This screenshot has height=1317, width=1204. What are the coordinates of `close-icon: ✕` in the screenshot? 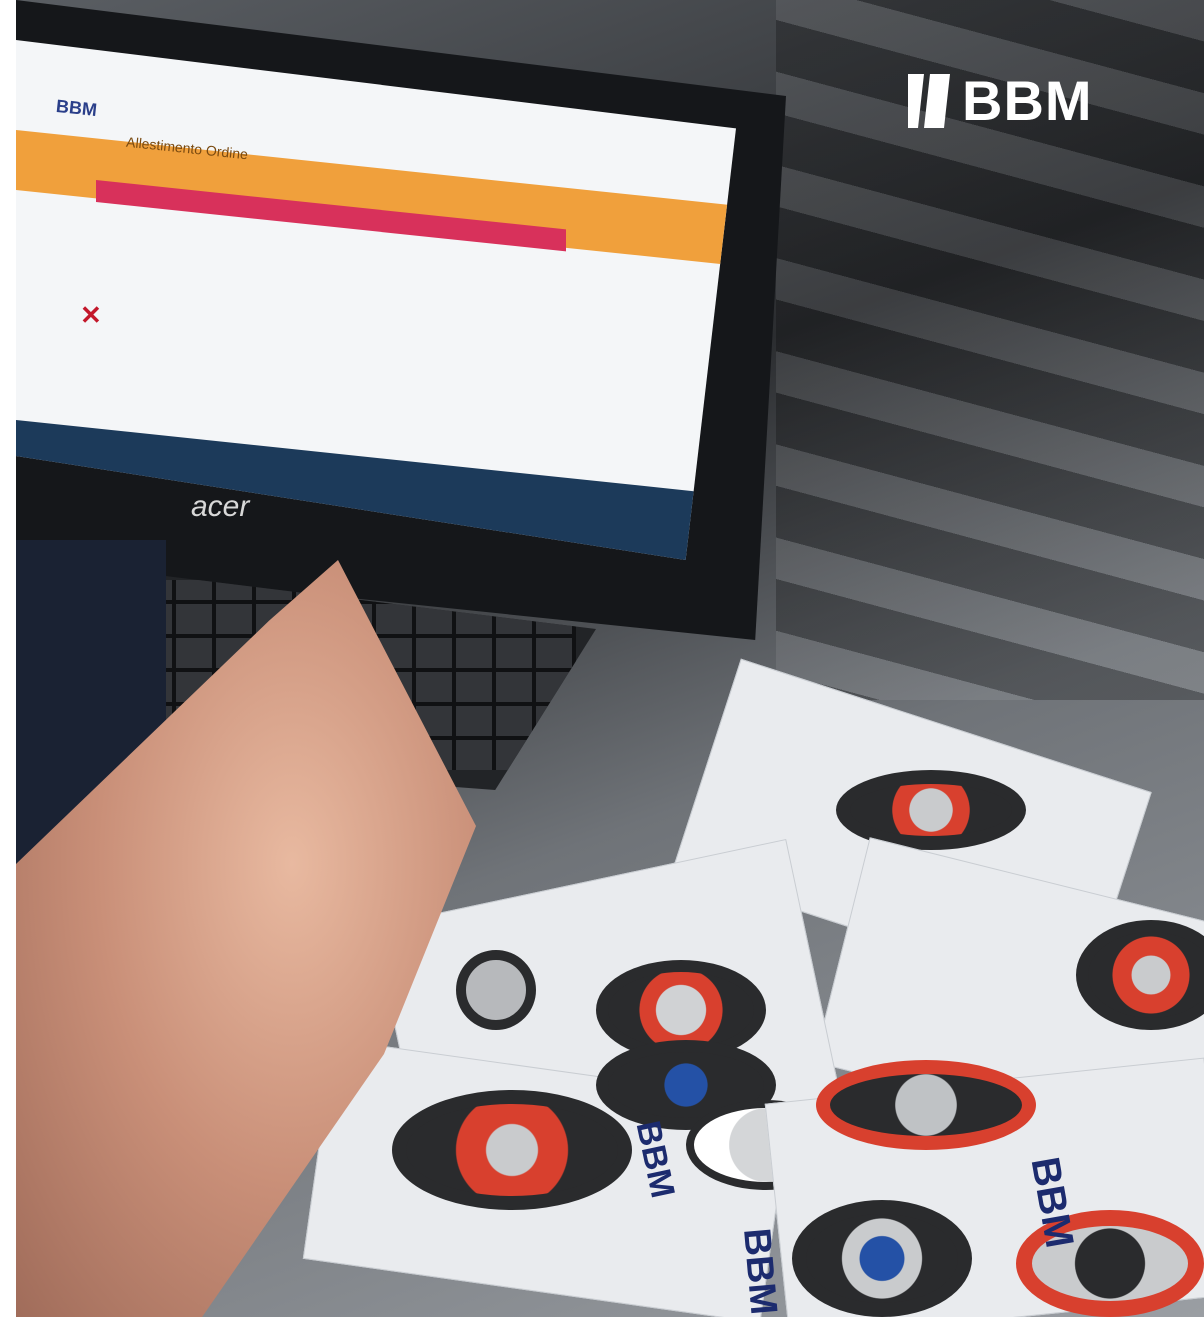 It's located at (91, 315).